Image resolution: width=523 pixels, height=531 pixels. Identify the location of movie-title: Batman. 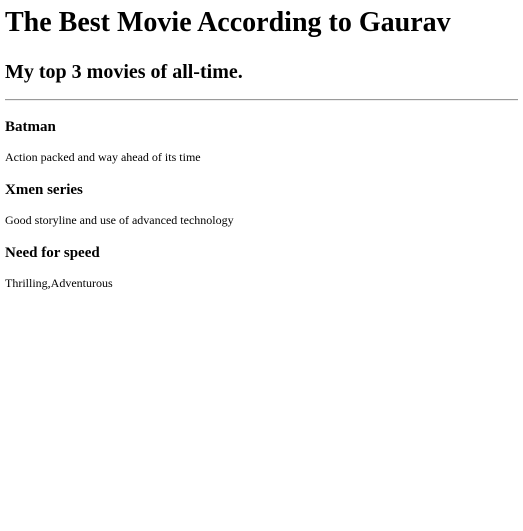
(30, 127).